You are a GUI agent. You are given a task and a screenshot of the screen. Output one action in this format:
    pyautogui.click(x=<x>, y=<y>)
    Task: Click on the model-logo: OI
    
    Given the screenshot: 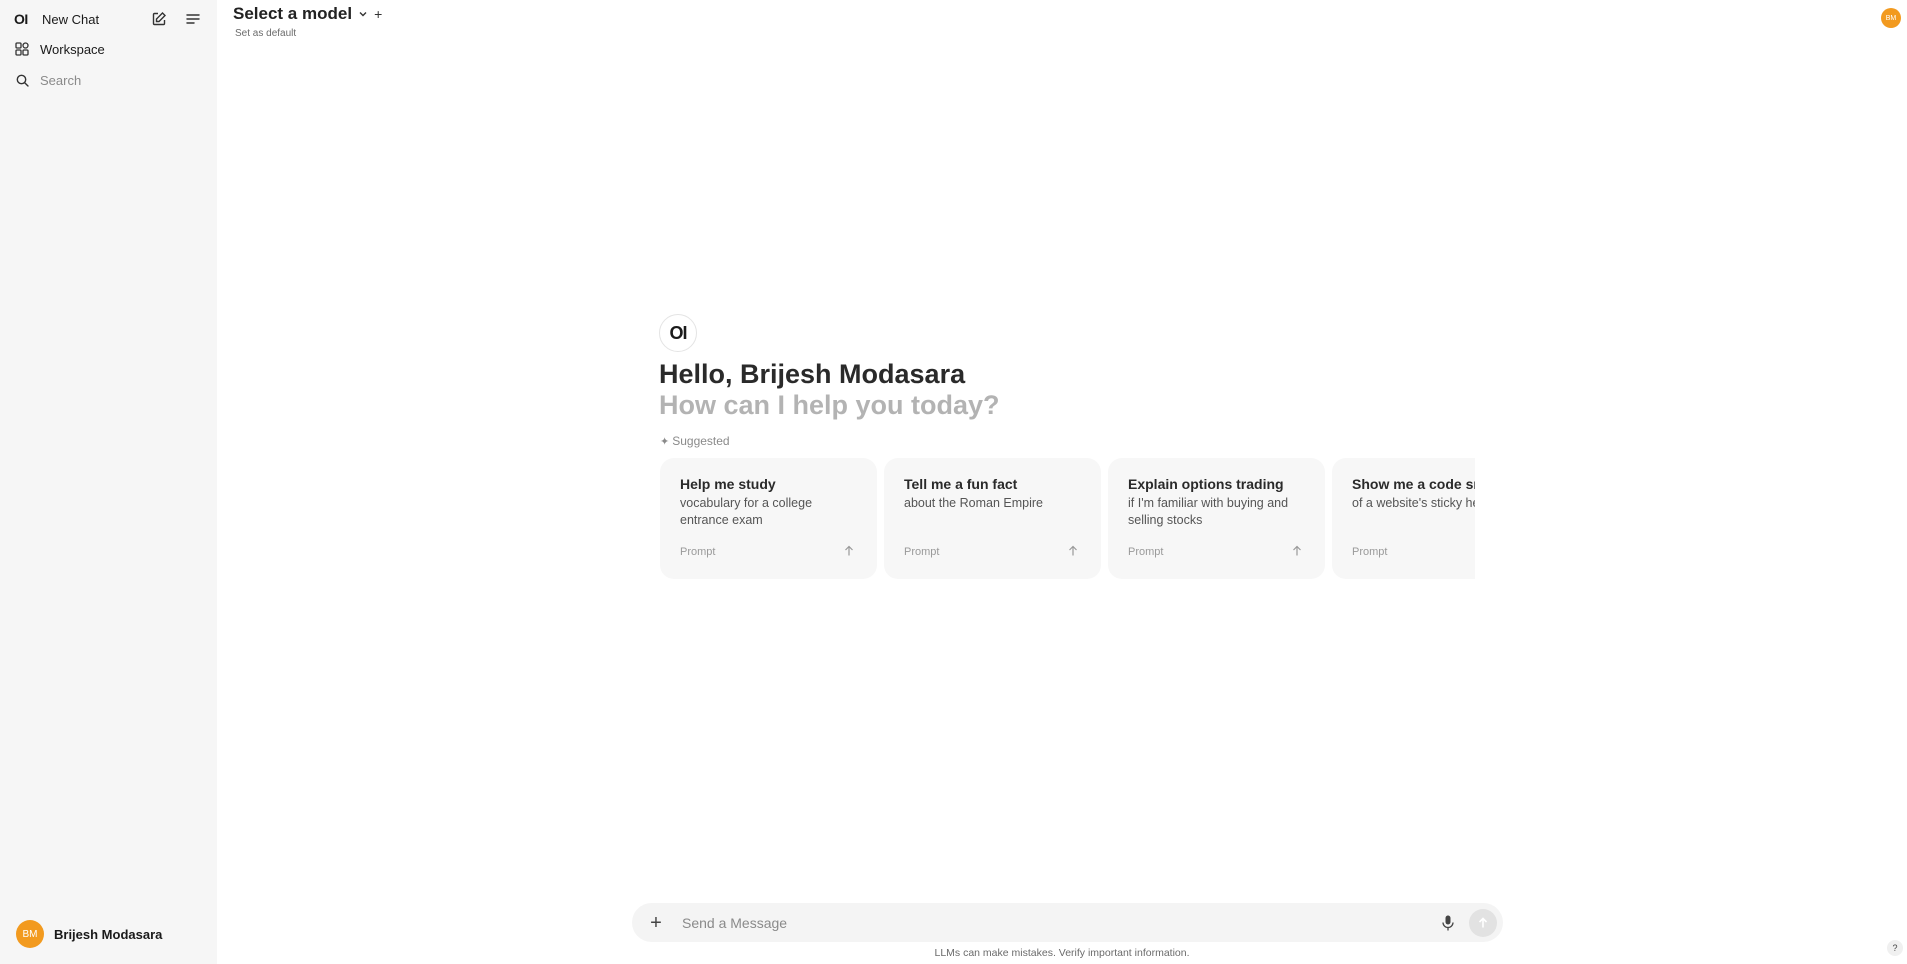 What is the action you would take?
    pyautogui.click(x=678, y=333)
    